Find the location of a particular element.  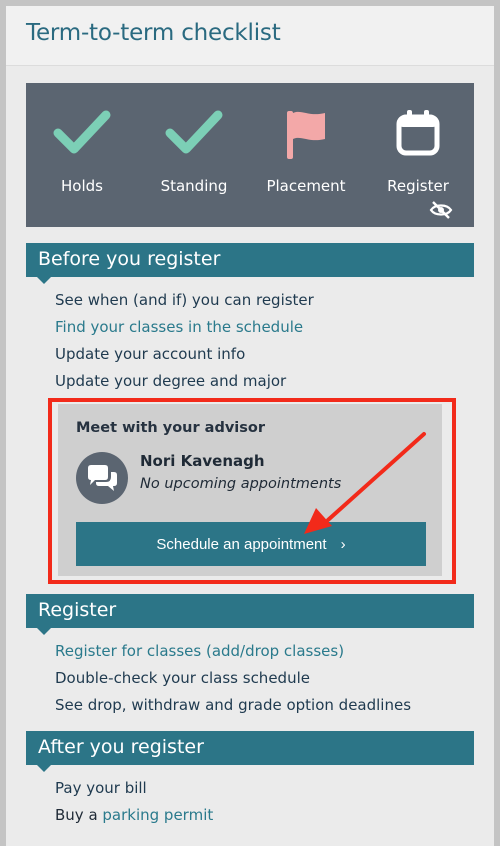

link-parking-permit: parking permit is located at coordinates (157, 815).